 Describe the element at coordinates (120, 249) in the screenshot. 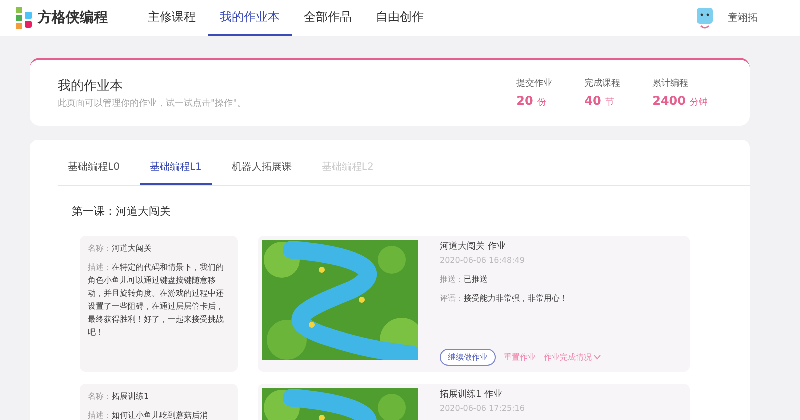

I see `field-text: 名称：河道大闯关` at that location.